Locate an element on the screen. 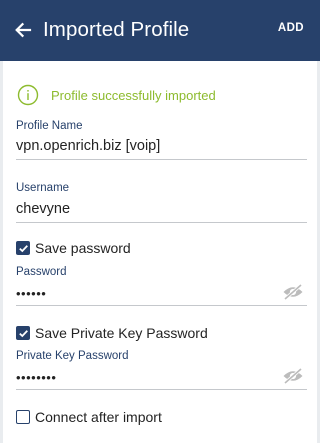 Image resolution: width=320 pixels, height=443 pixels. save-private-key-password-label: Save Private Key Password is located at coordinates (121, 333).